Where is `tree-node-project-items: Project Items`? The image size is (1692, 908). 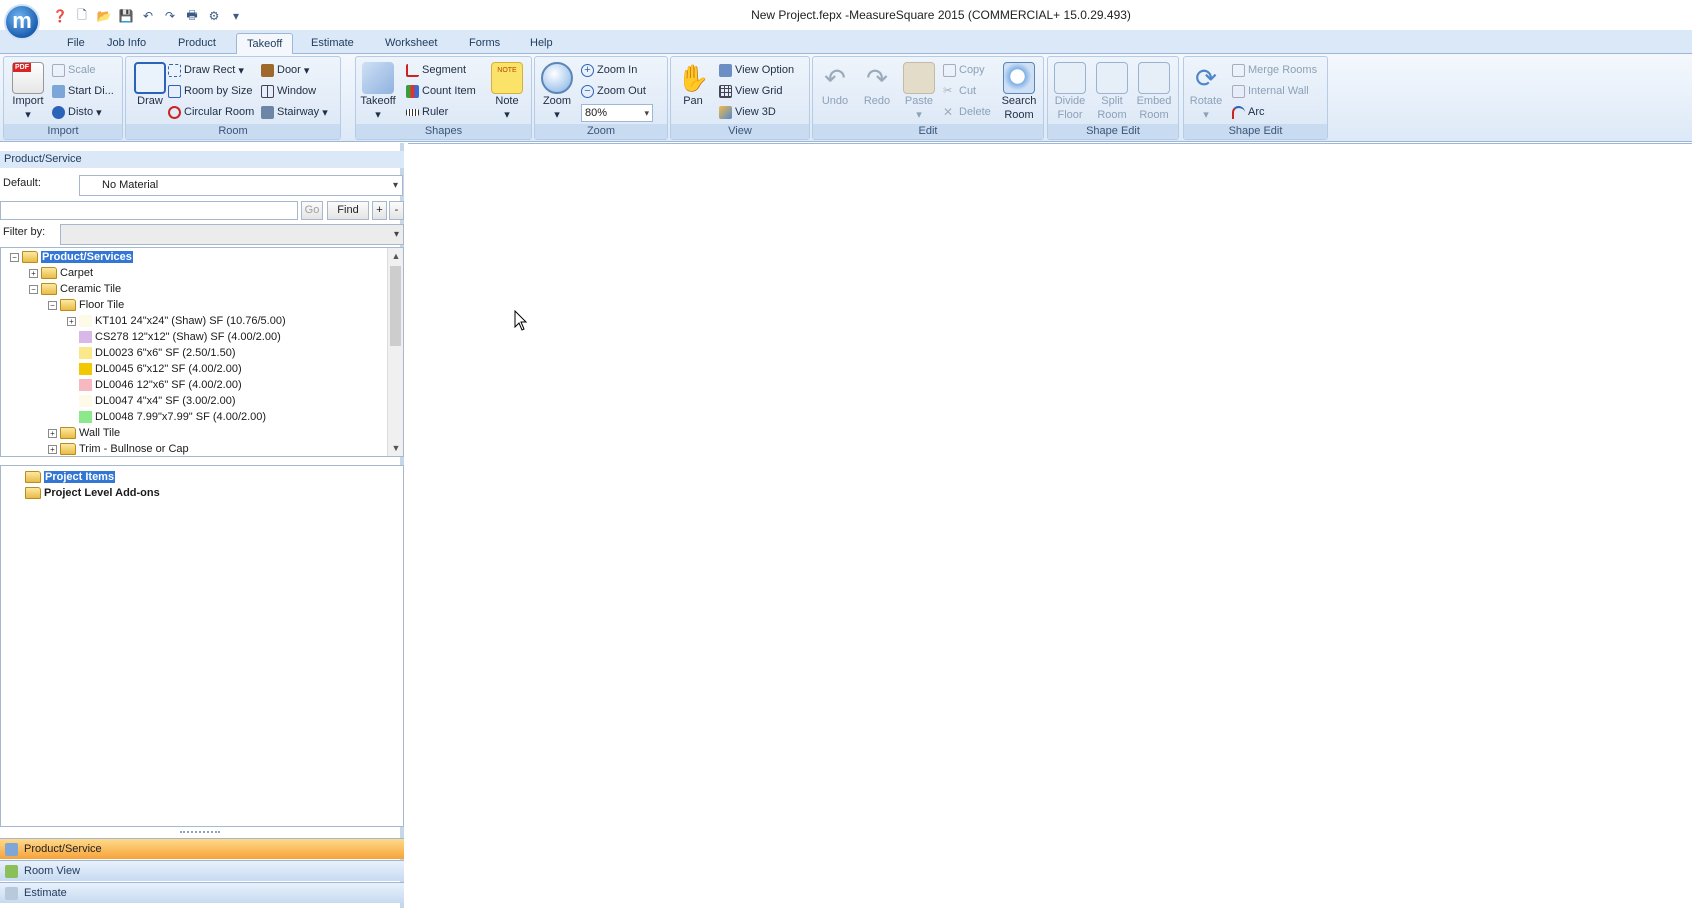 tree-node-project-items: Project Items is located at coordinates (70, 477).